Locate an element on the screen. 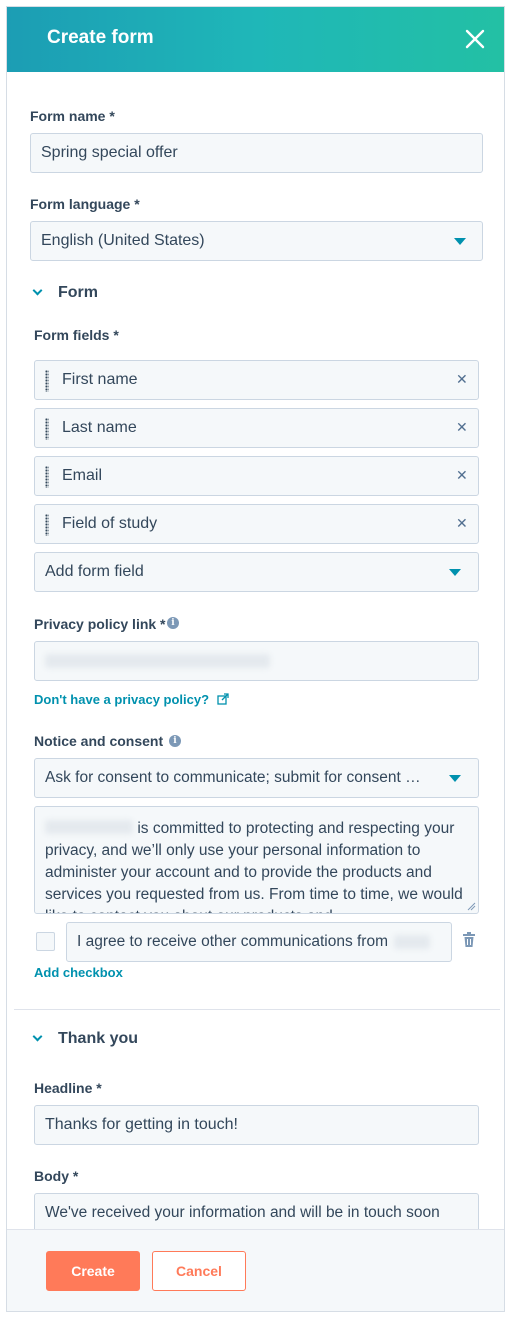  form-field-row: Email ✕ is located at coordinates (256, 476).